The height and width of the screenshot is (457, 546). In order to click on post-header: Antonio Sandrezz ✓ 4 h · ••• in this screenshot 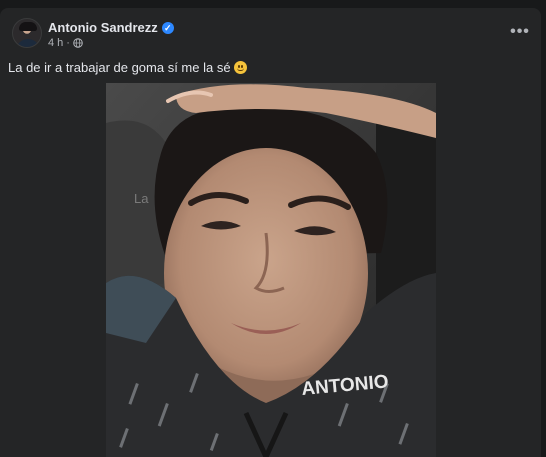, I will do `click(272, 38)`.